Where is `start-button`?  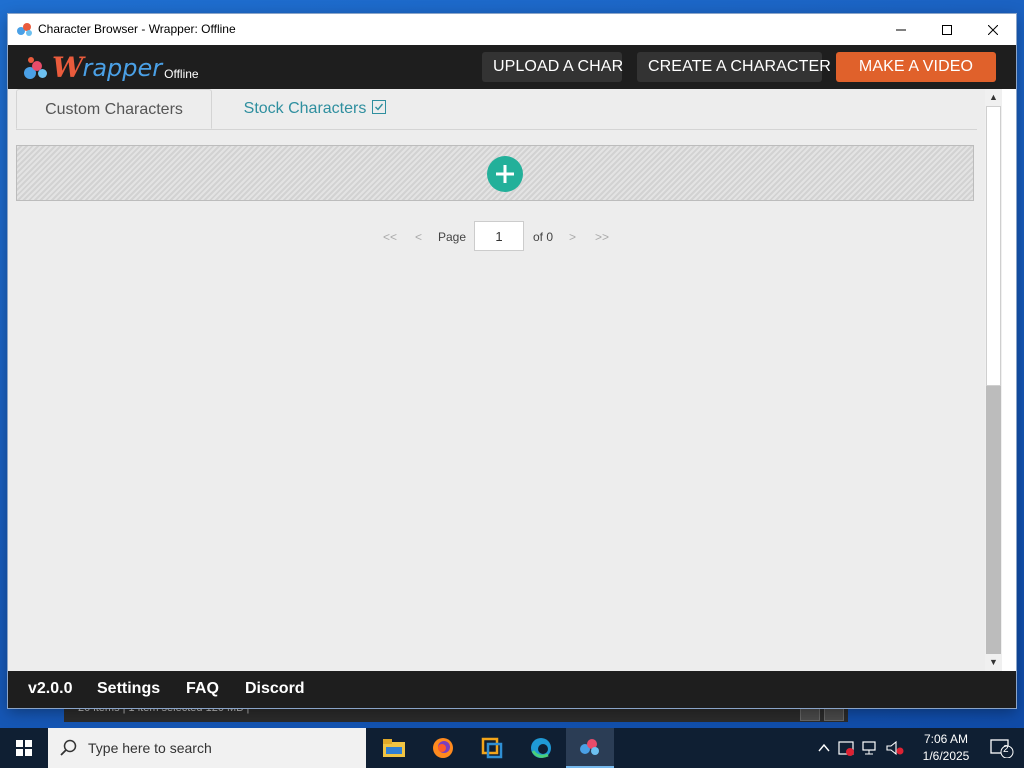 start-button is located at coordinates (24, 748).